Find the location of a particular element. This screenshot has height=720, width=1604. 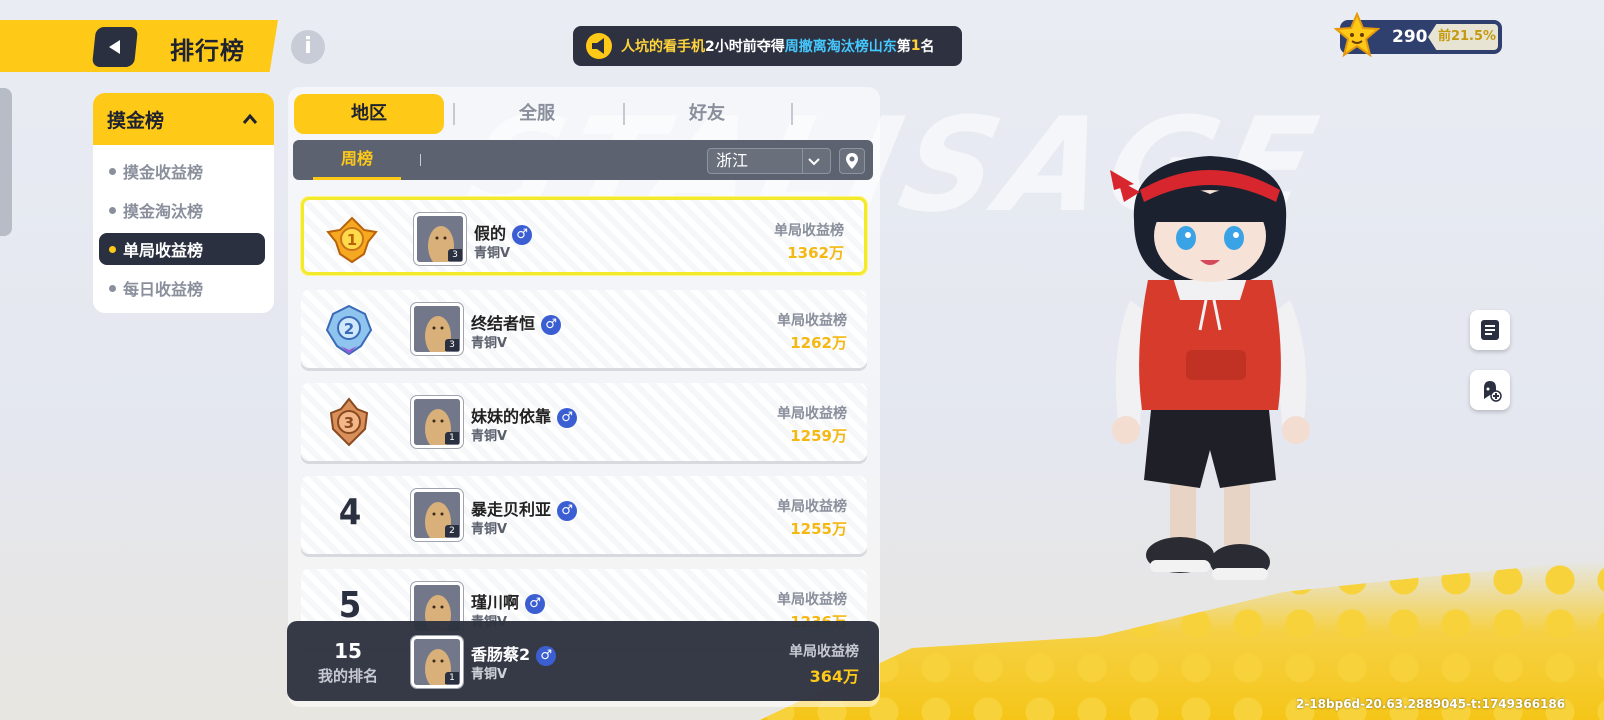

player-name: 瑾川啊 ♂ is located at coordinates (508, 601).